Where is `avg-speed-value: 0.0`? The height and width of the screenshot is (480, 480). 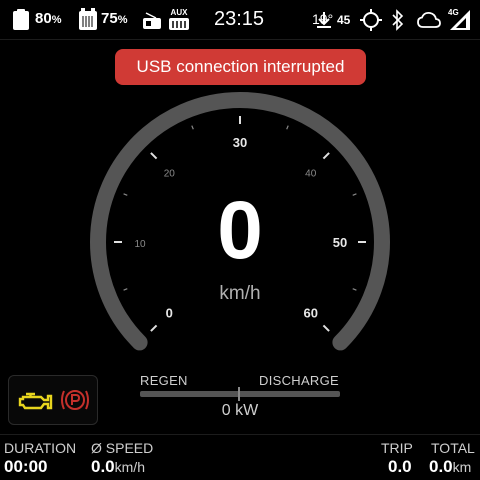 avg-speed-value: 0.0 is located at coordinates (103, 466).